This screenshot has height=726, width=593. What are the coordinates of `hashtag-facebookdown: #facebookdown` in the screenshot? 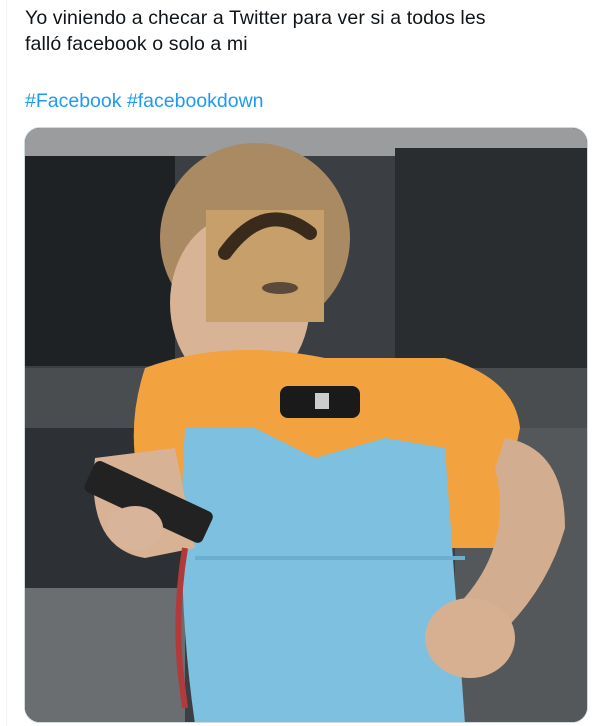 It's located at (195, 101).